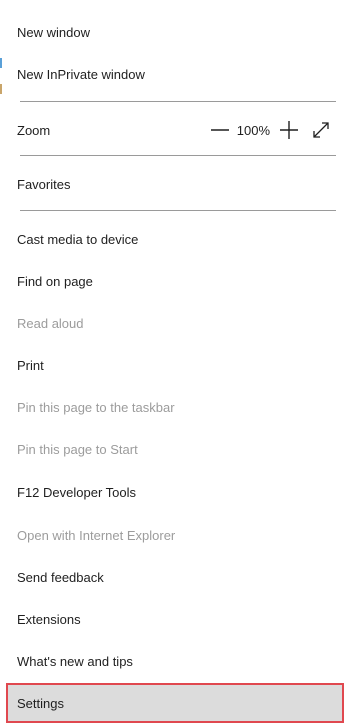 This screenshot has width=344, height=723. What do you see at coordinates (60, 577) in the screenshot?
I see `menu-item-label: Send feedback` at bounding box center [60, 577].